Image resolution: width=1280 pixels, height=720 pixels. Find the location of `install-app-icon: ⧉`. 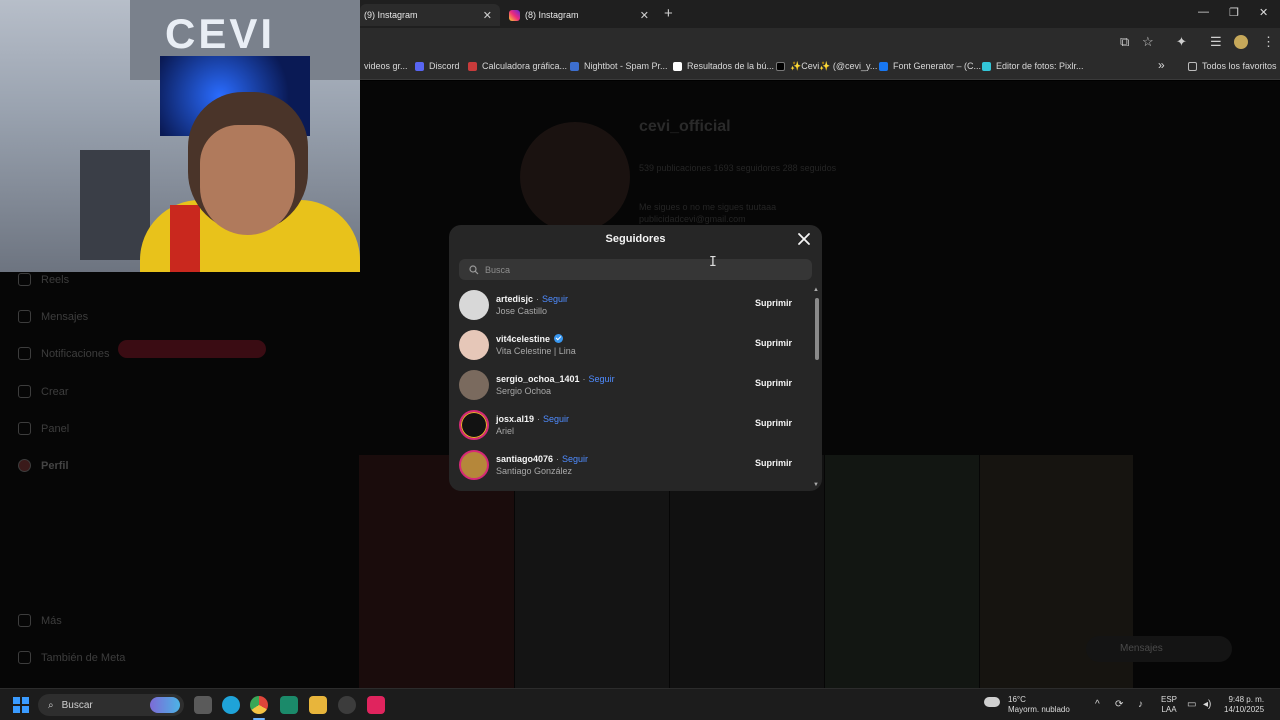

install-app-icon: ⧉ is located at coordinates (1124, 42).